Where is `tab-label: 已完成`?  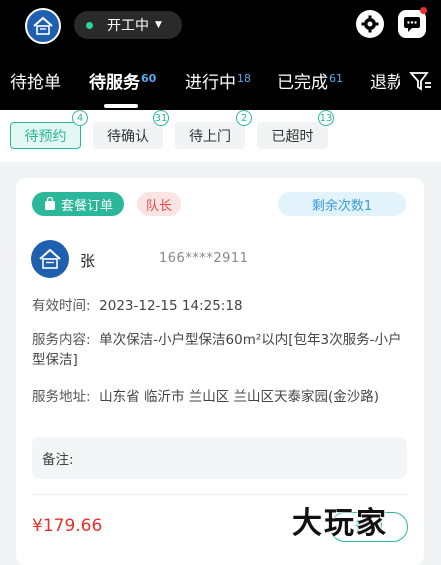 tab-label: 已完成 is located at coordinates (302, 83).